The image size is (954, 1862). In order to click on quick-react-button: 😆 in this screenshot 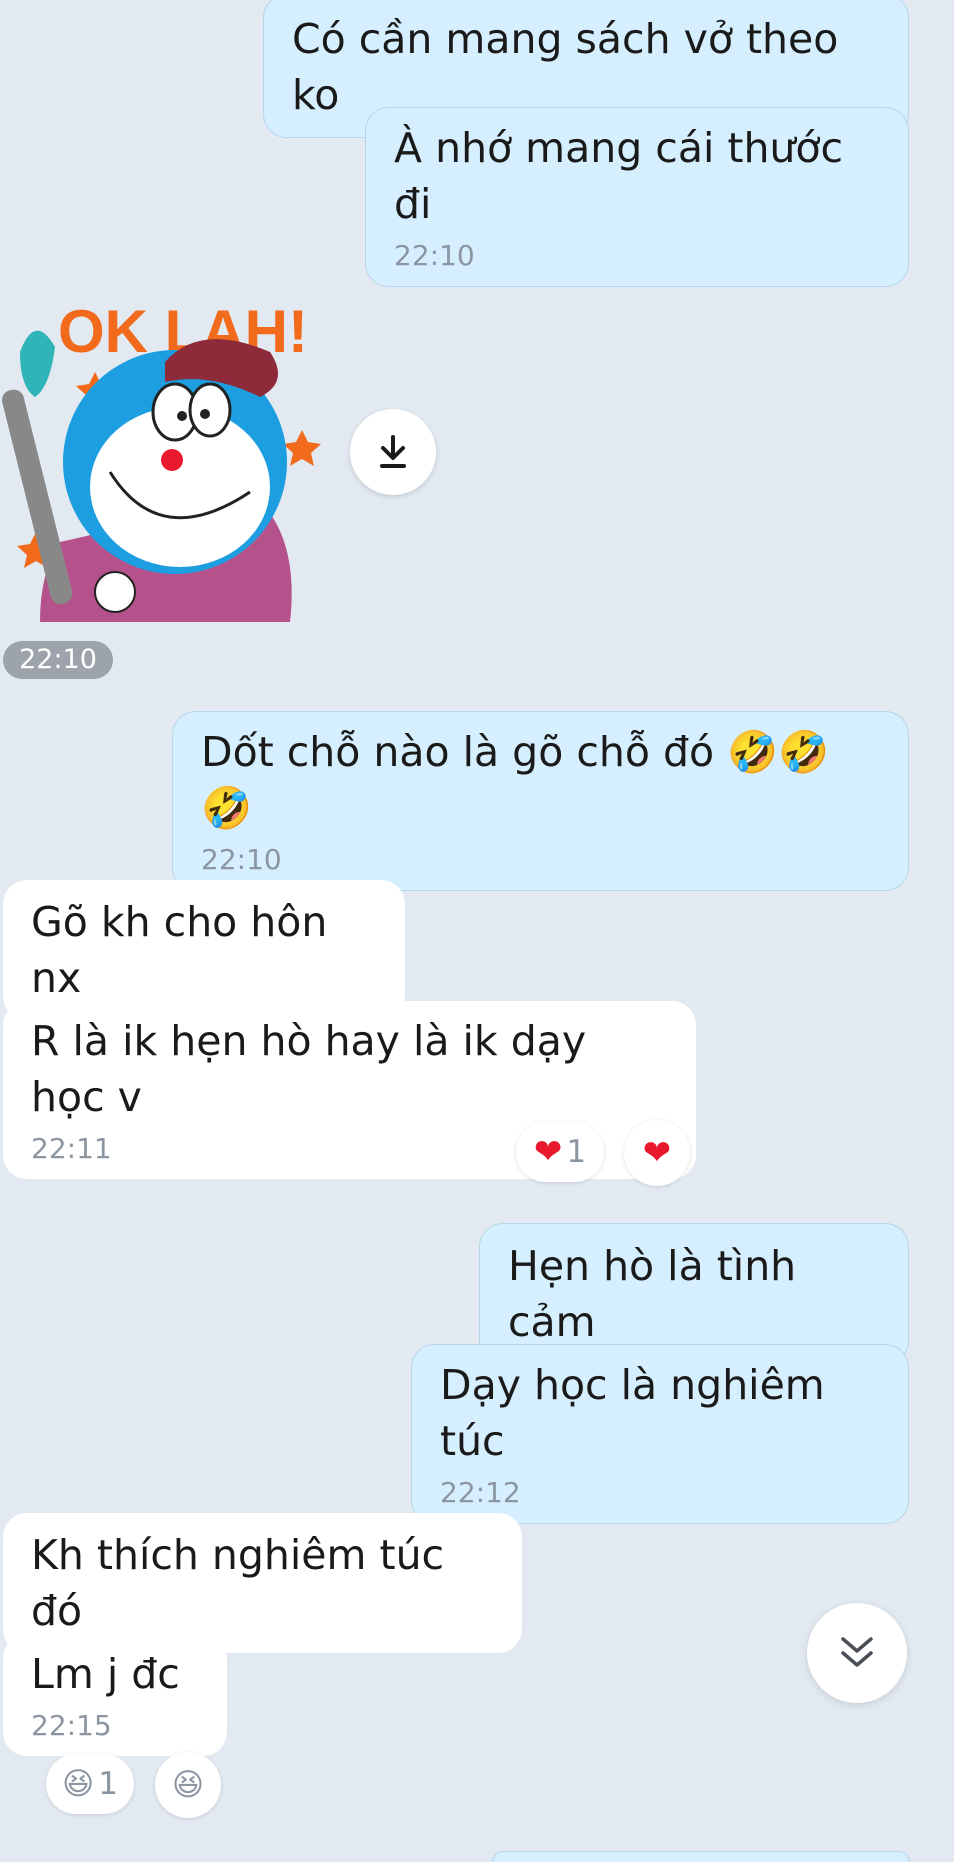, I will do `click(188, 1785)`.